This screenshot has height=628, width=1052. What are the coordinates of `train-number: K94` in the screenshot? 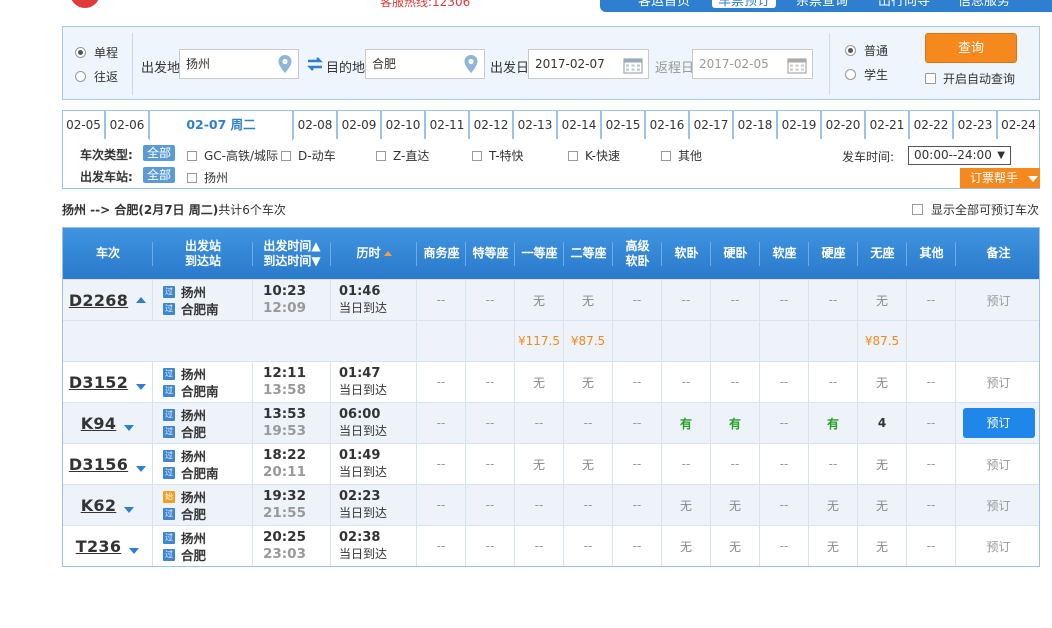 It's located at (99, 423).